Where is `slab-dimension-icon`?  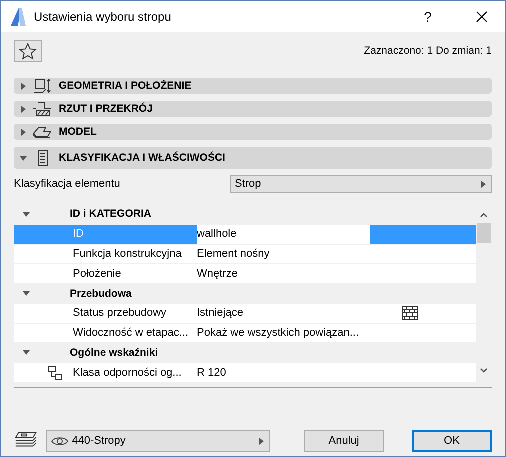
slab-dimension-icon is located at coordinates (43, 86).